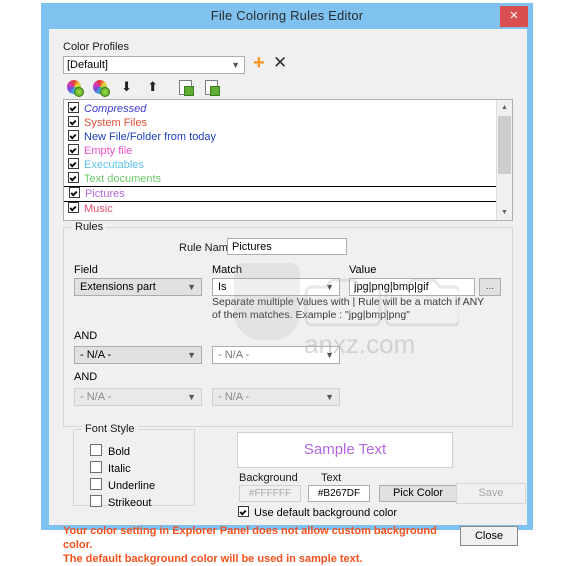 Image resolution: width=574 pixels, height=566 pixels. What do you see at coordinates (75, 88) in the screenshot?
I see `add-color-icon` at bounding box center [75, 88].